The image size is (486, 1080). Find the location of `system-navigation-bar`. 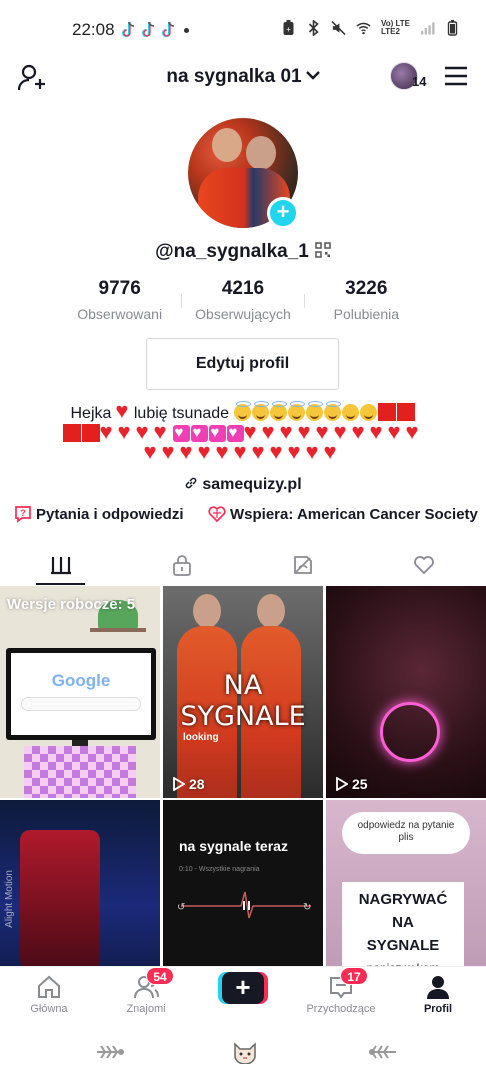

system-navigation-bar is located at coordinates (243, 1053).